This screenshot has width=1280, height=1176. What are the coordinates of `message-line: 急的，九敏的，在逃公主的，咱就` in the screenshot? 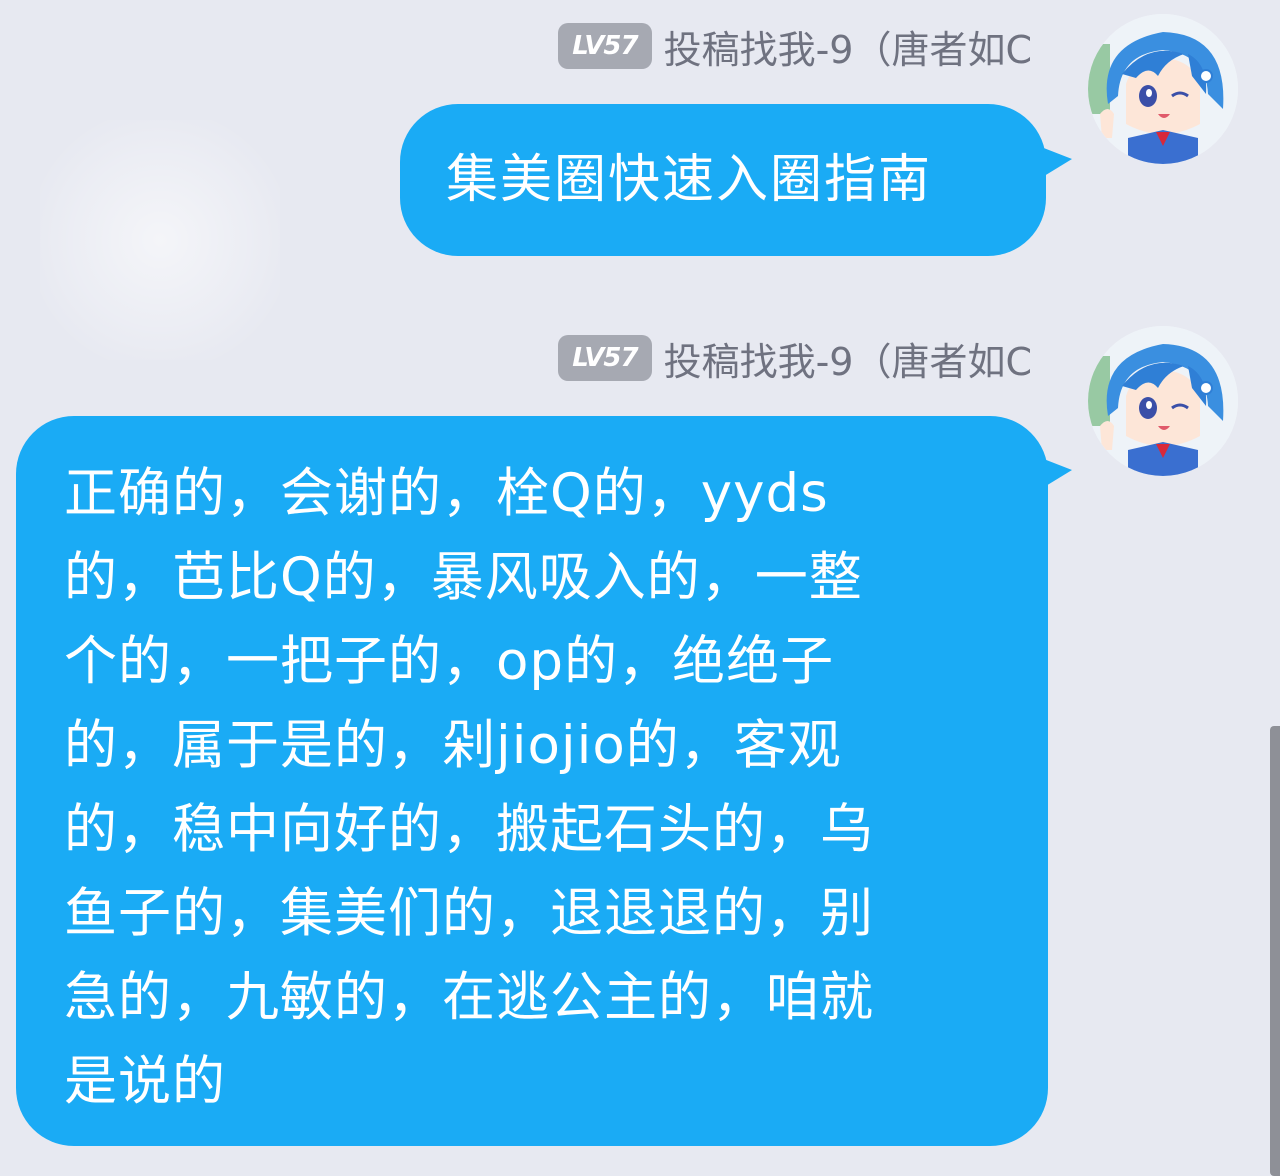 It's located at (469, 997).